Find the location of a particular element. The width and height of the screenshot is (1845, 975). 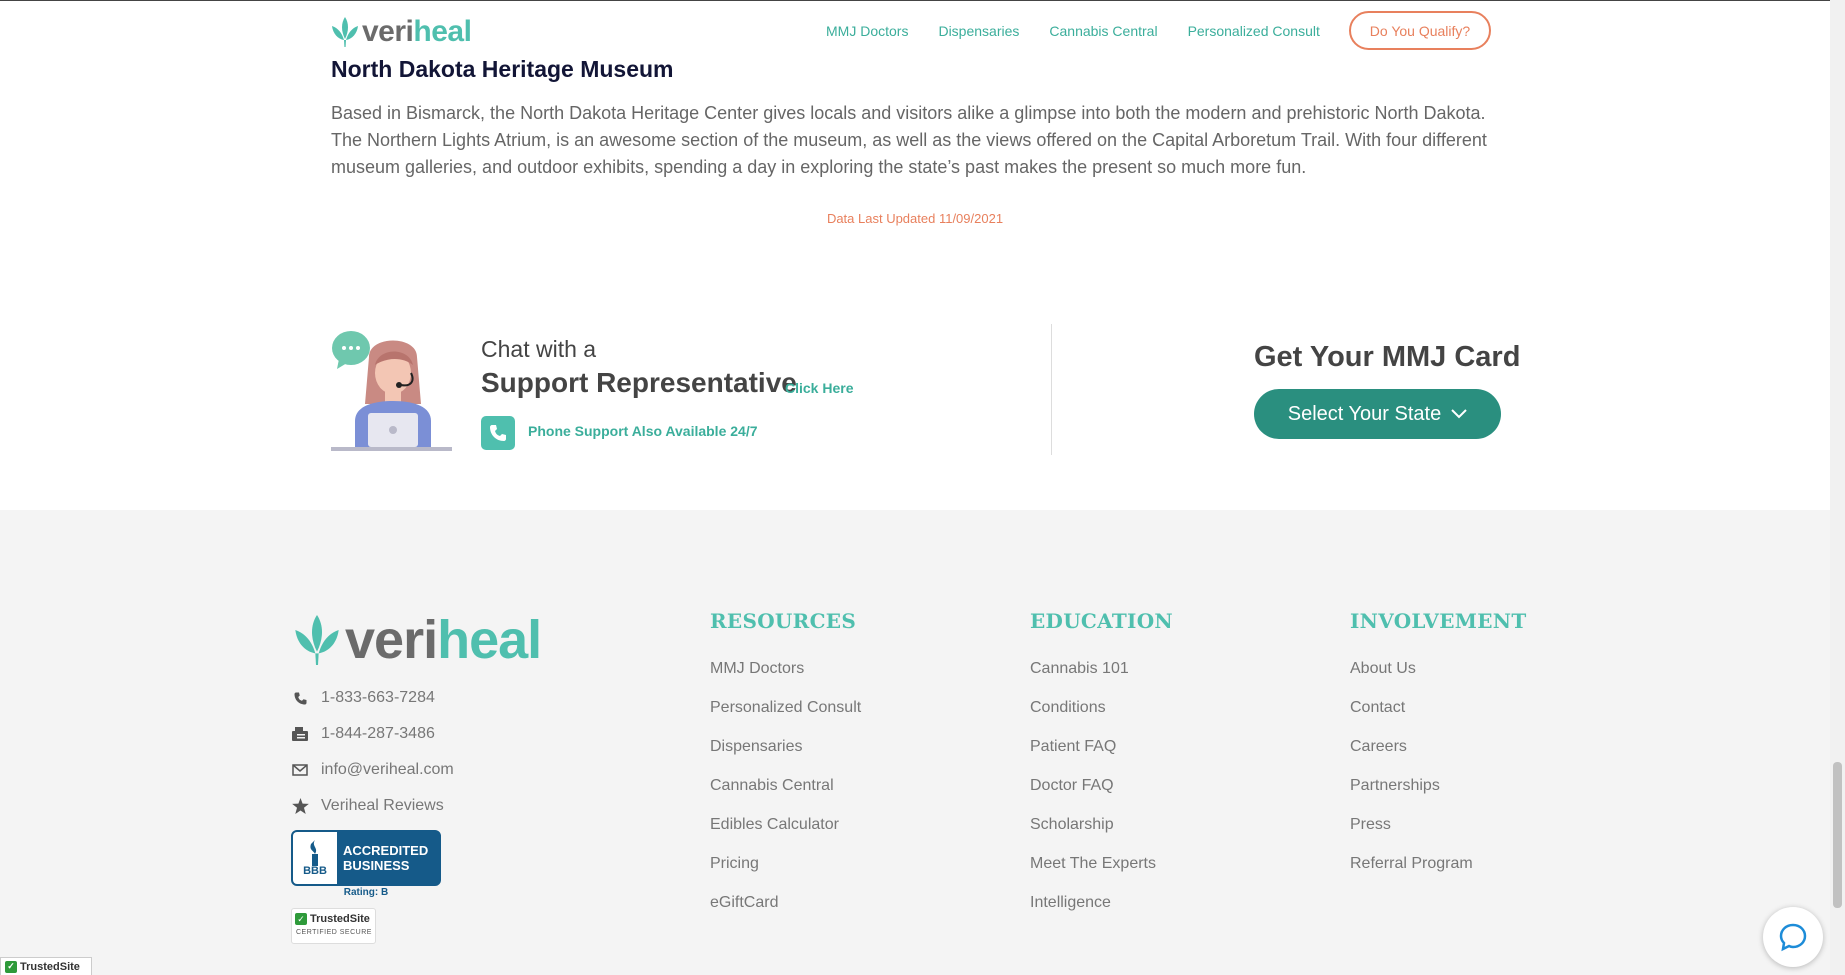

bbb-logo: BBB is located at coordinates (315, 858).